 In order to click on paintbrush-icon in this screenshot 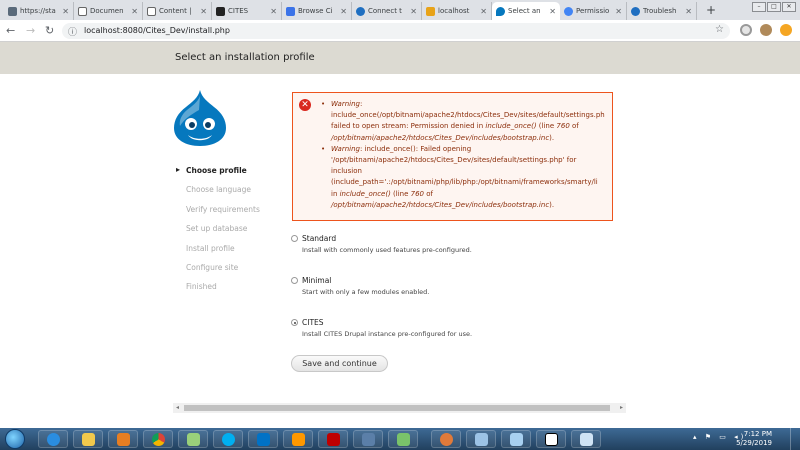, I will do `click(586, 439)`.